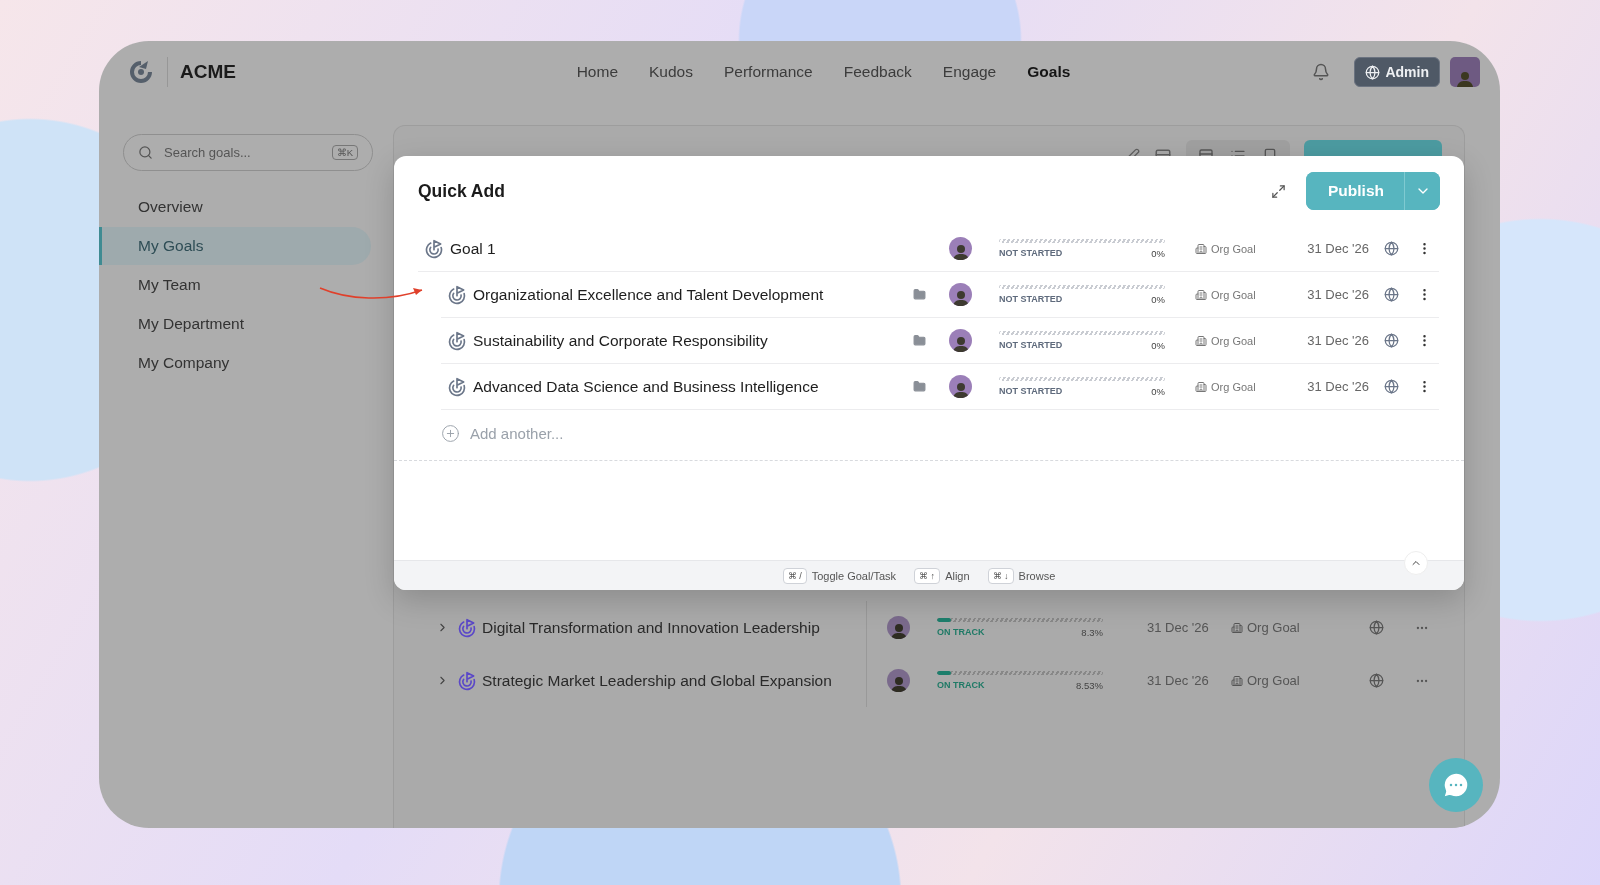 The width and height of the screenshot is (1600, 885). I want to click on shortcut-hint: ⌘K, so click(344, 152).